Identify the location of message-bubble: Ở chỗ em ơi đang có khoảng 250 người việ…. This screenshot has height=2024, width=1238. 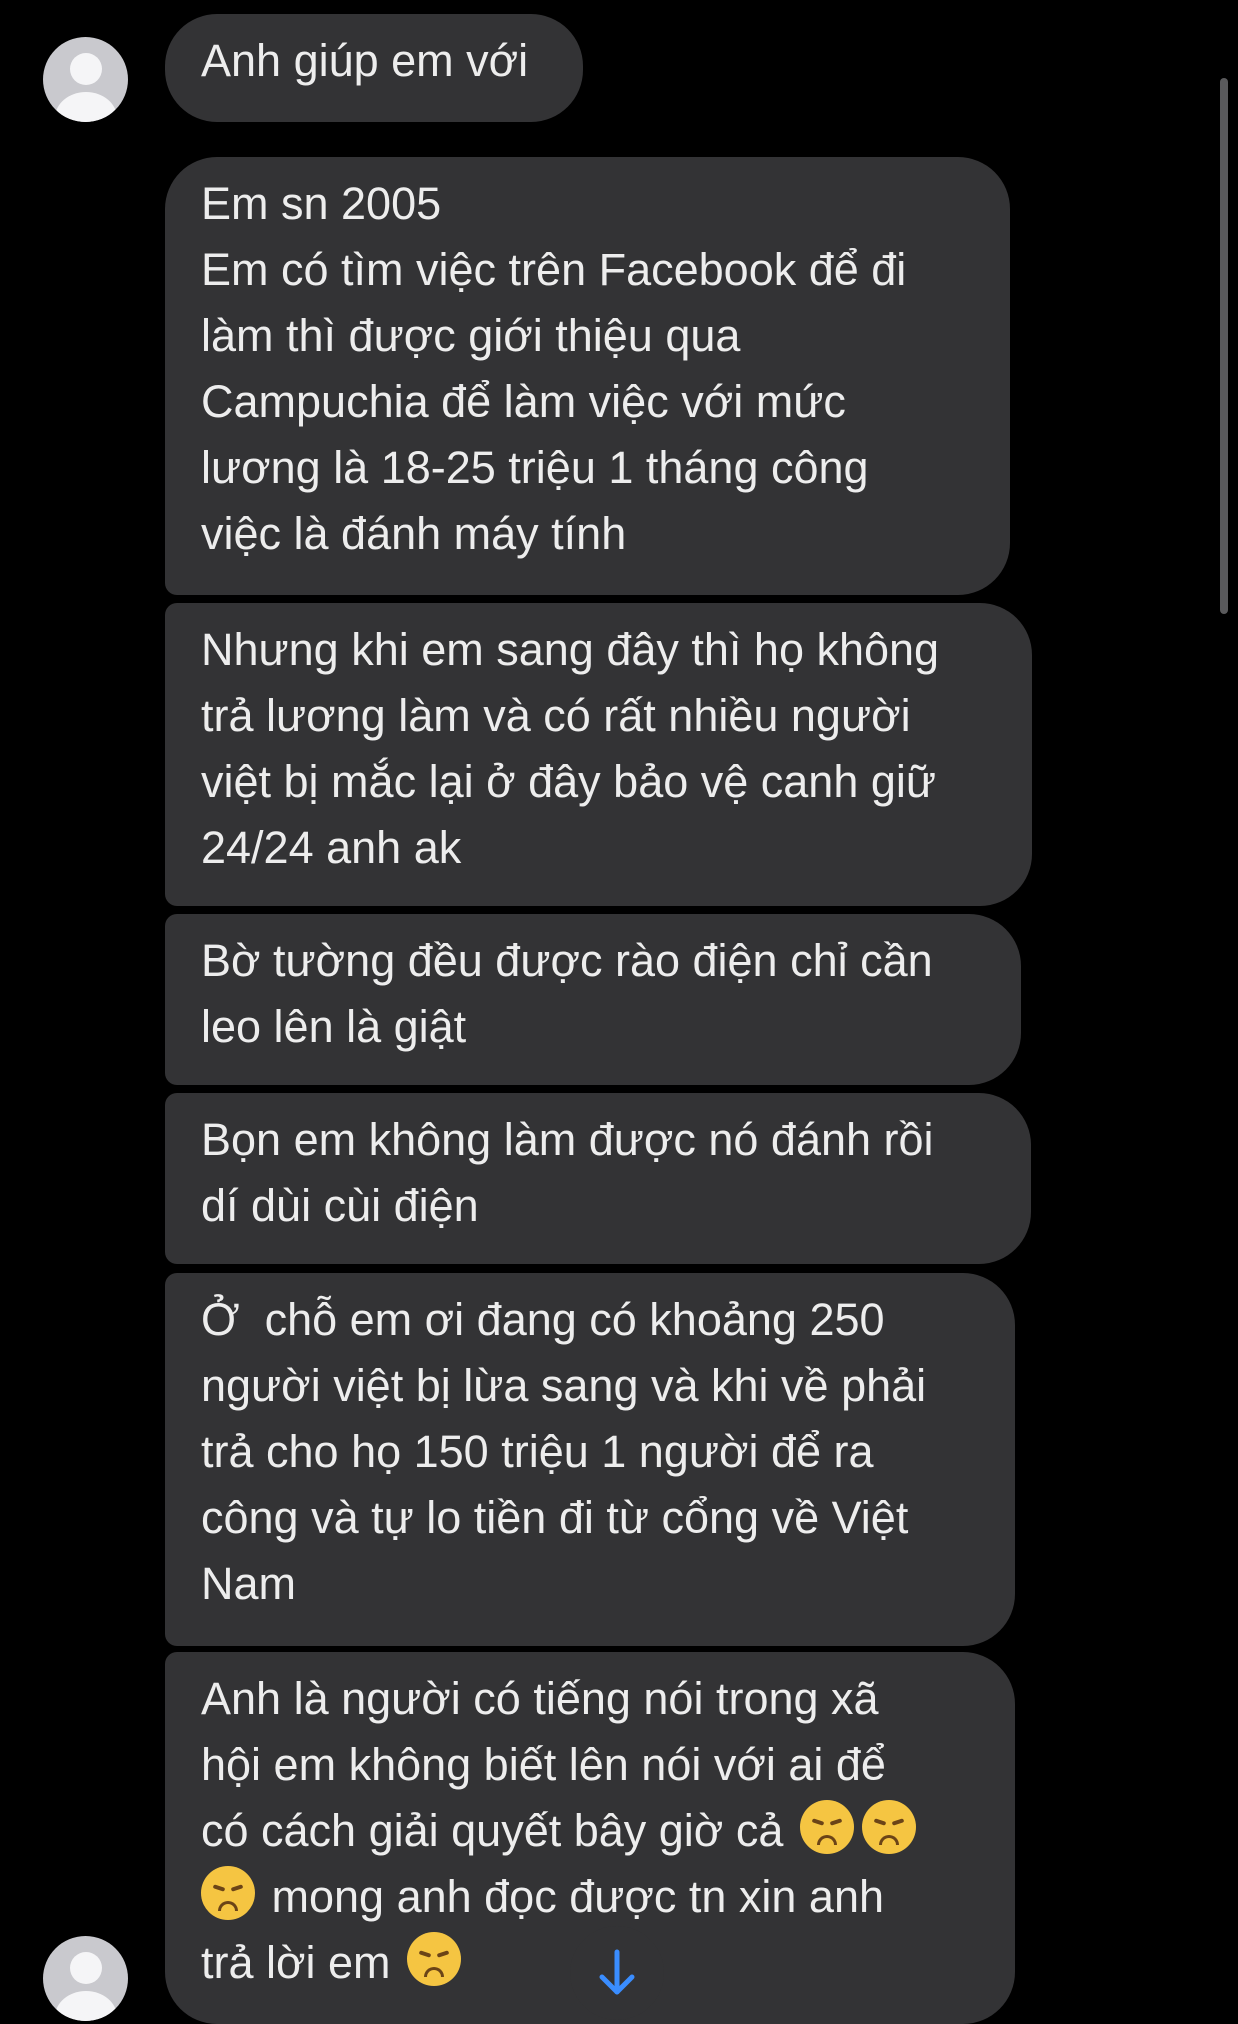
(590, 1459).